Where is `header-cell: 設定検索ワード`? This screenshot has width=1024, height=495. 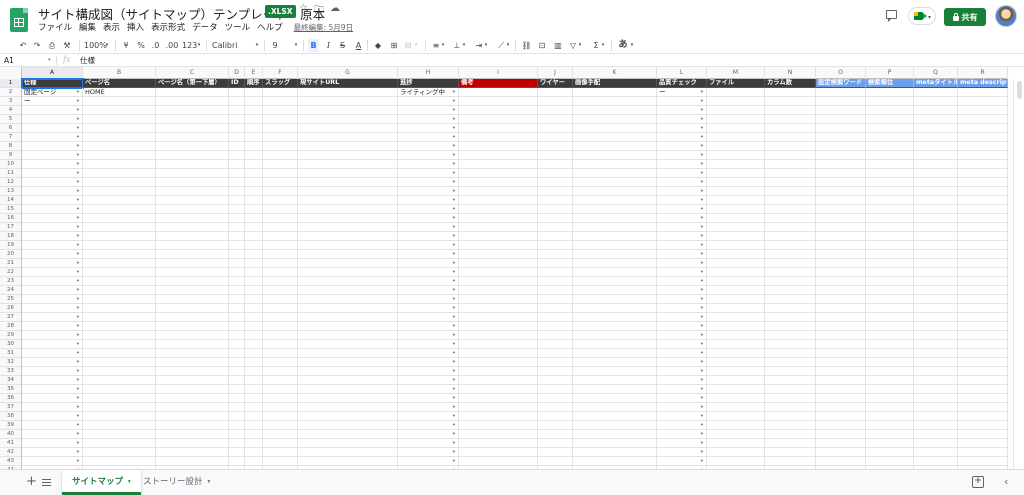
header-cell: 設定検索ワード is located at coordinates (841, 83).